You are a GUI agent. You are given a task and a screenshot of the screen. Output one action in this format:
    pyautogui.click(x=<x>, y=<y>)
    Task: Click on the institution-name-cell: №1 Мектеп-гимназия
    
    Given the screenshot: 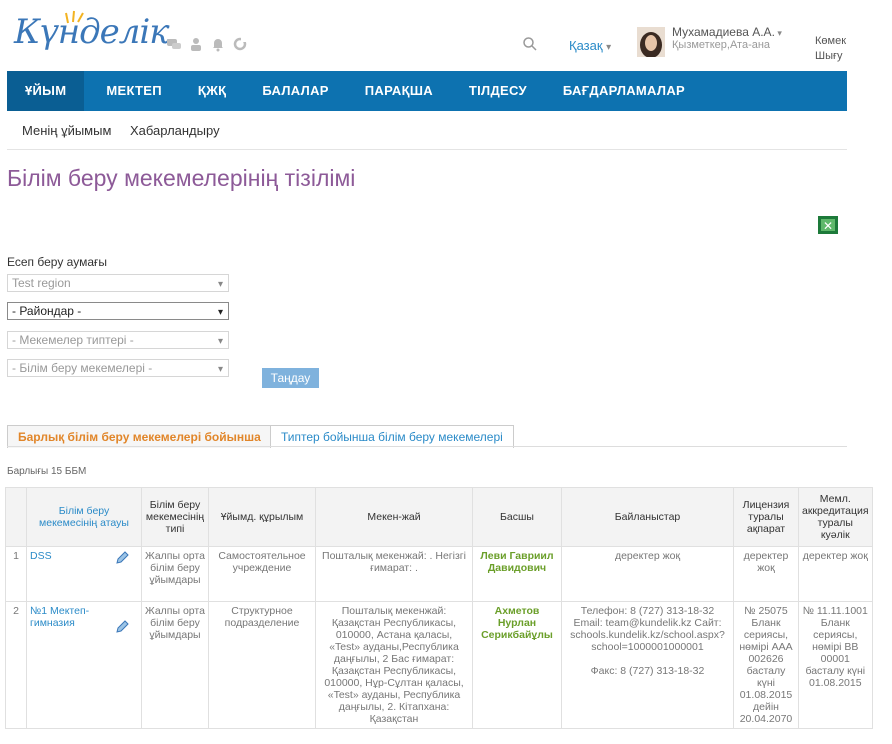 What is the action you would take?
    pyautogui.click(x=84, y=665)
    